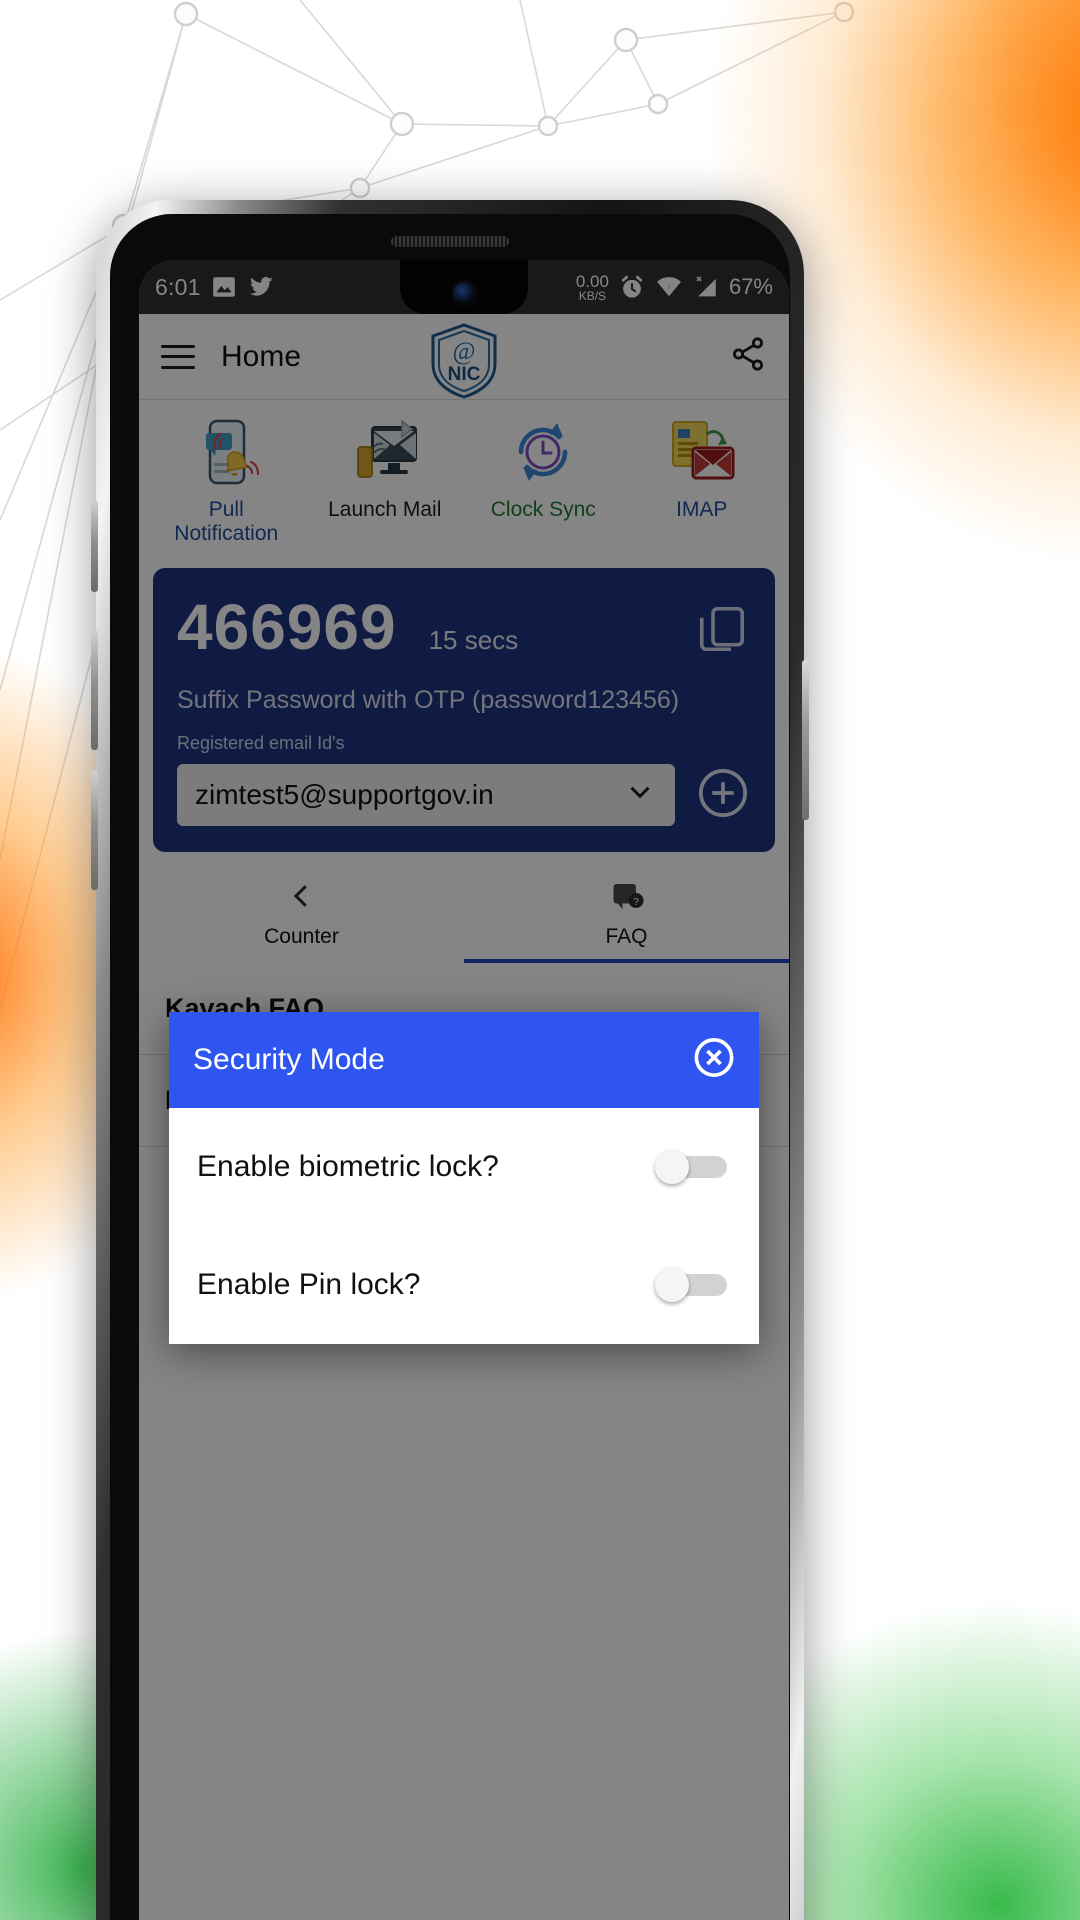 The image size is (1080, 1920). What do you see at coordinates (385, 452) in the screenshot?
I see `launch-mail-icon` at bounding box center [385, 452].